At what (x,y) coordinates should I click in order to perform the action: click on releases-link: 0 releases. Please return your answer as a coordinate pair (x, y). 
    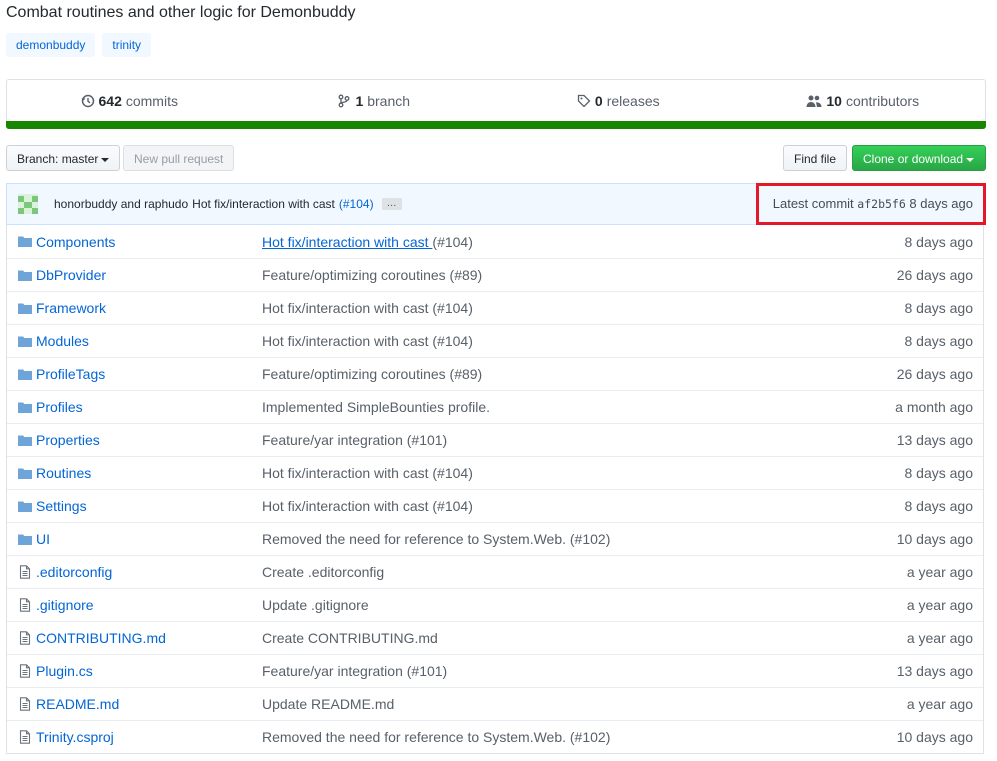
    Looking at the image, I should click on (618, 101).